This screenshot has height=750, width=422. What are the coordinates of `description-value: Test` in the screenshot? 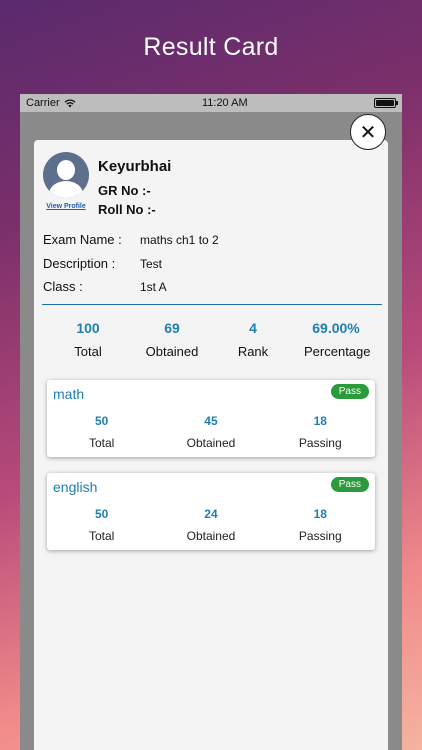 It's located at (151, 264).